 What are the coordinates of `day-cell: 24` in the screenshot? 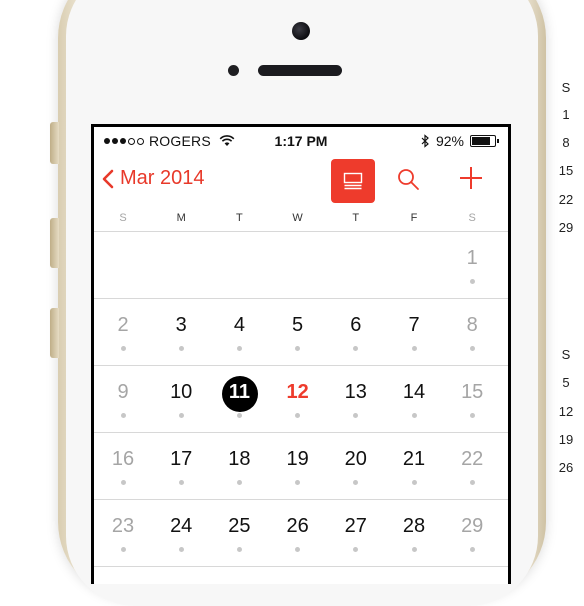 It's located at (181, 533).